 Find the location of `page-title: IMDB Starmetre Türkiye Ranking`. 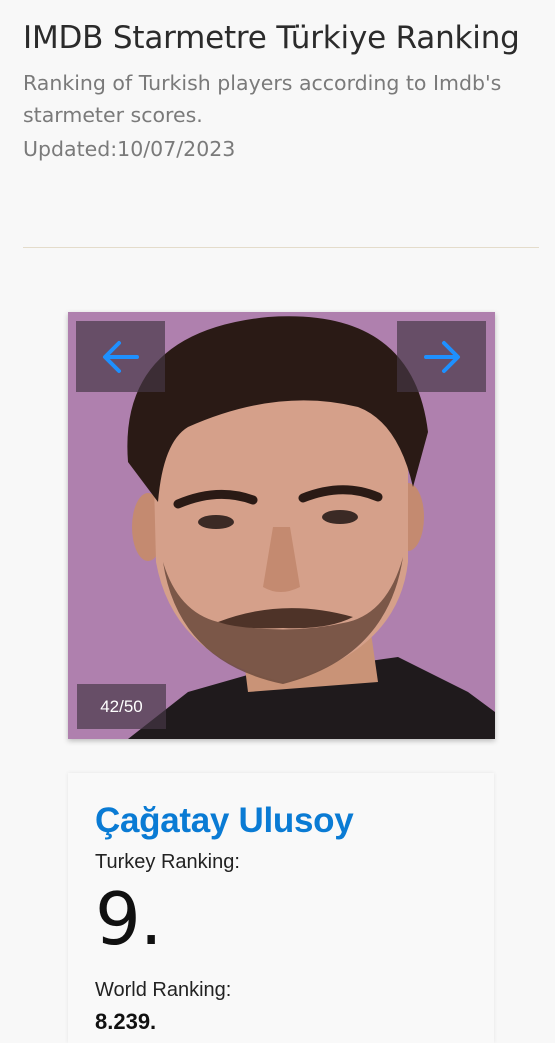

page-title: IMDB Starmetre Türkiye Ranking is located at coordinates (271, 38).